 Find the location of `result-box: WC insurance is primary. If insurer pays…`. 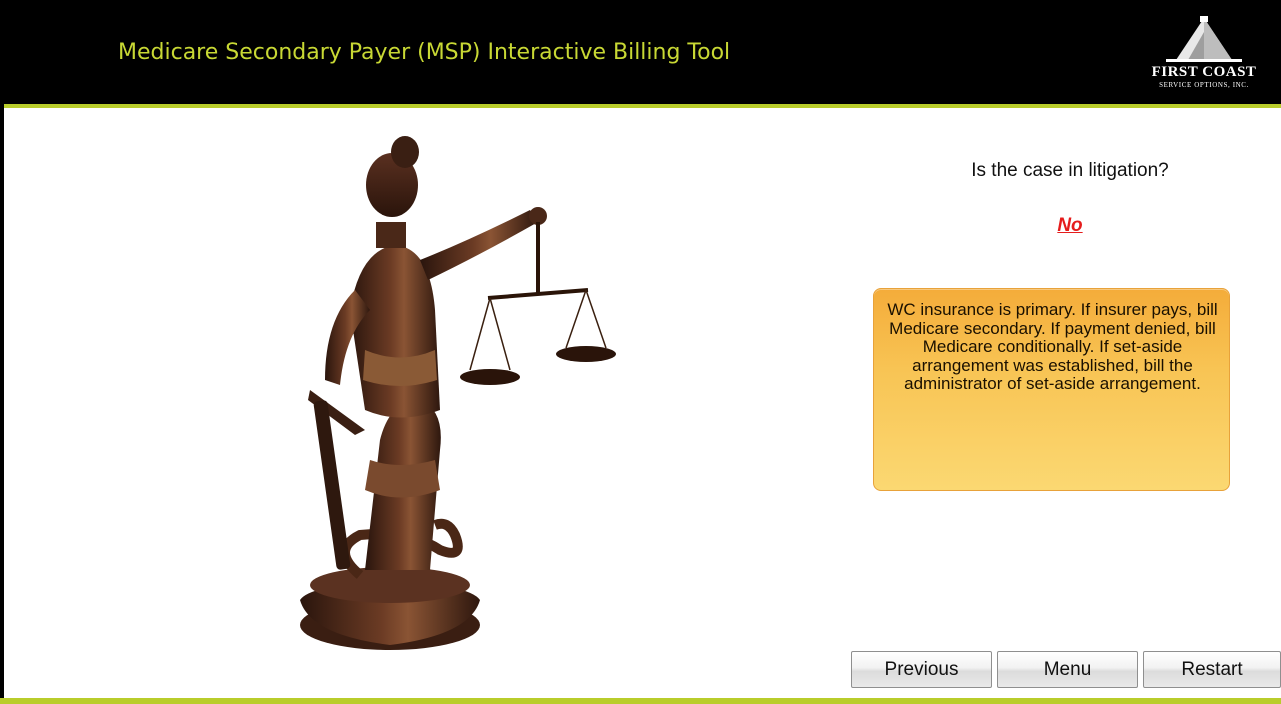

result-box: WC insurance is primary. If insurer pays… is located at coordinates (1051, 389).